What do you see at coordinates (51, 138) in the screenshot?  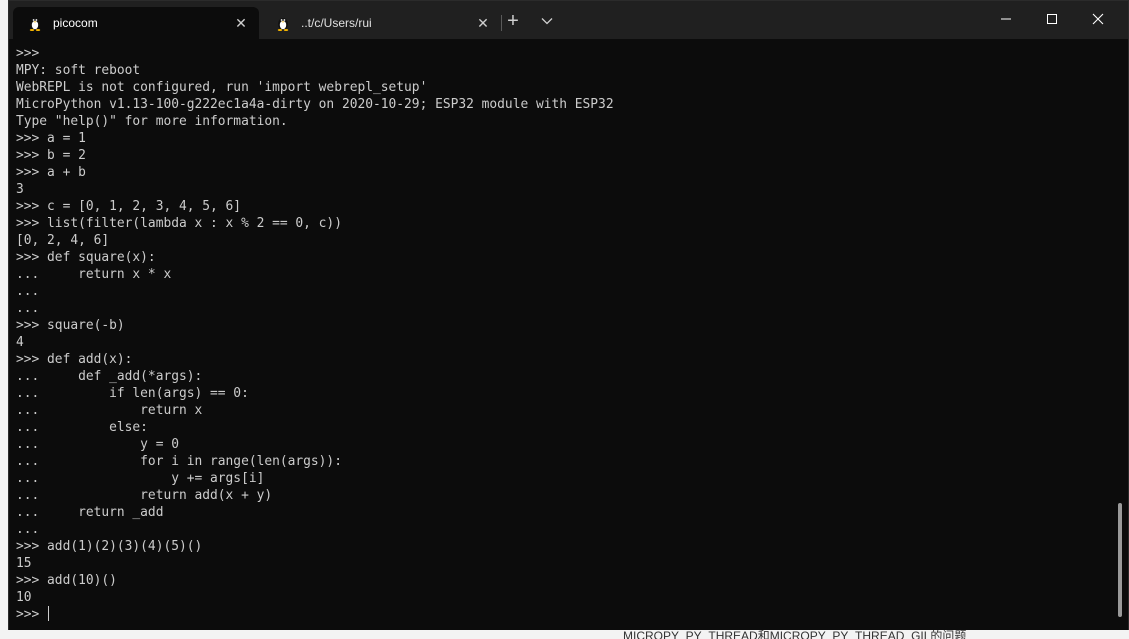 I see `terminal-line: >>> a = 1` at bounding box center [51, 138].